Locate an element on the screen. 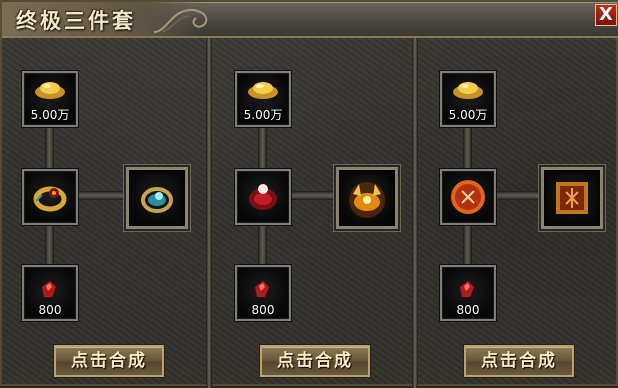  golden-horned-ring-icon is located at coordinates (367, 200).